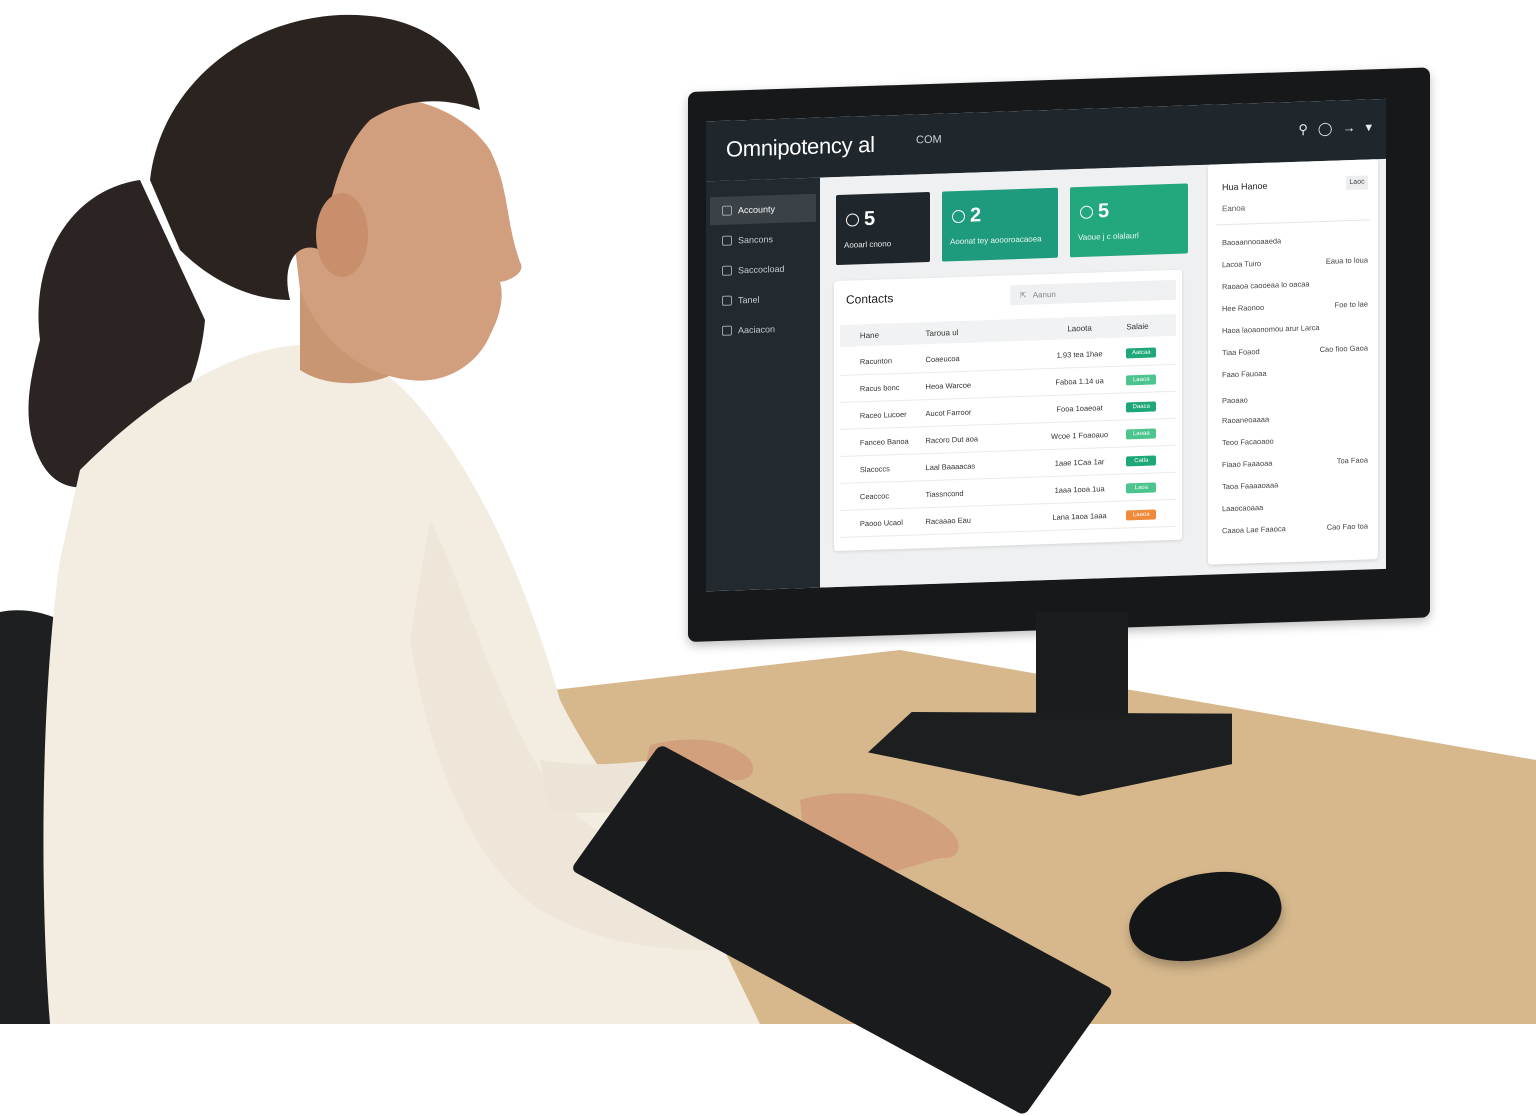 This screenshot has width=1536, height=1116. What do you see at coordinates (1241, 352) in the screenshot?
I see `detail-item-label: Tiaa Foaod` at bounding box center [1241, 352].